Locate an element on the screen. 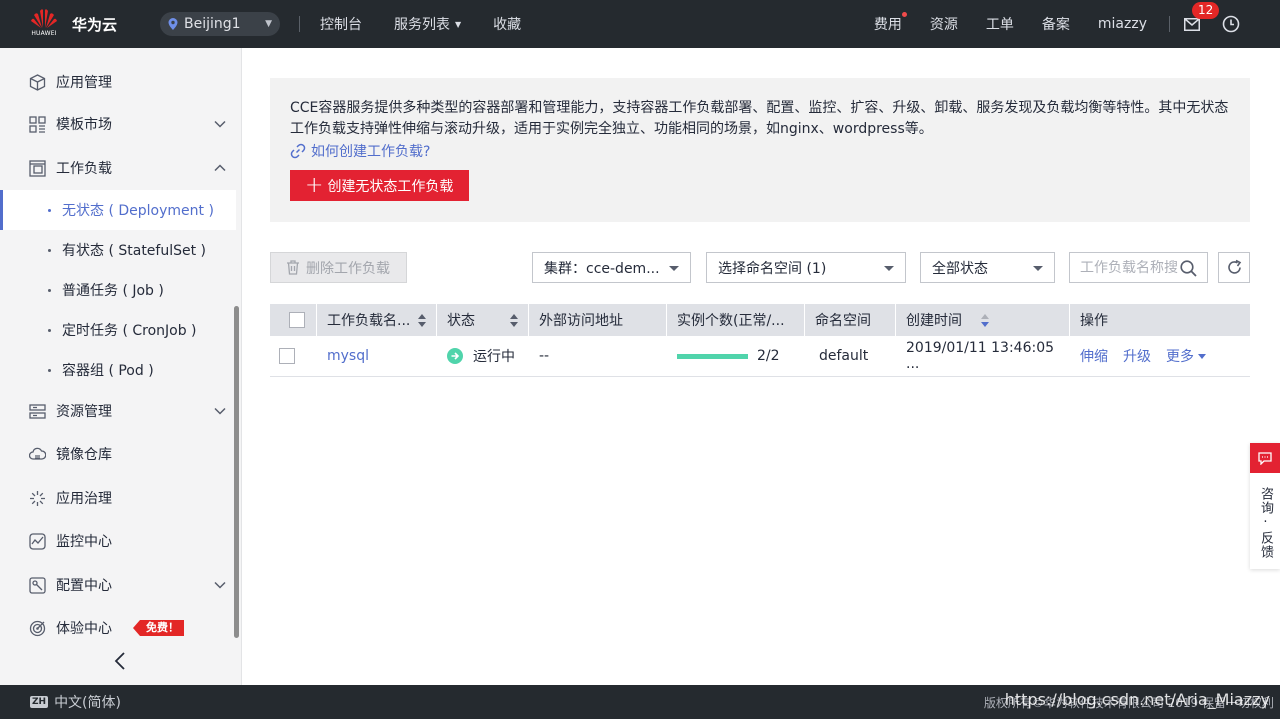  feedback-widget: 咨询·反馈 is located at coordinates (1265, 506).